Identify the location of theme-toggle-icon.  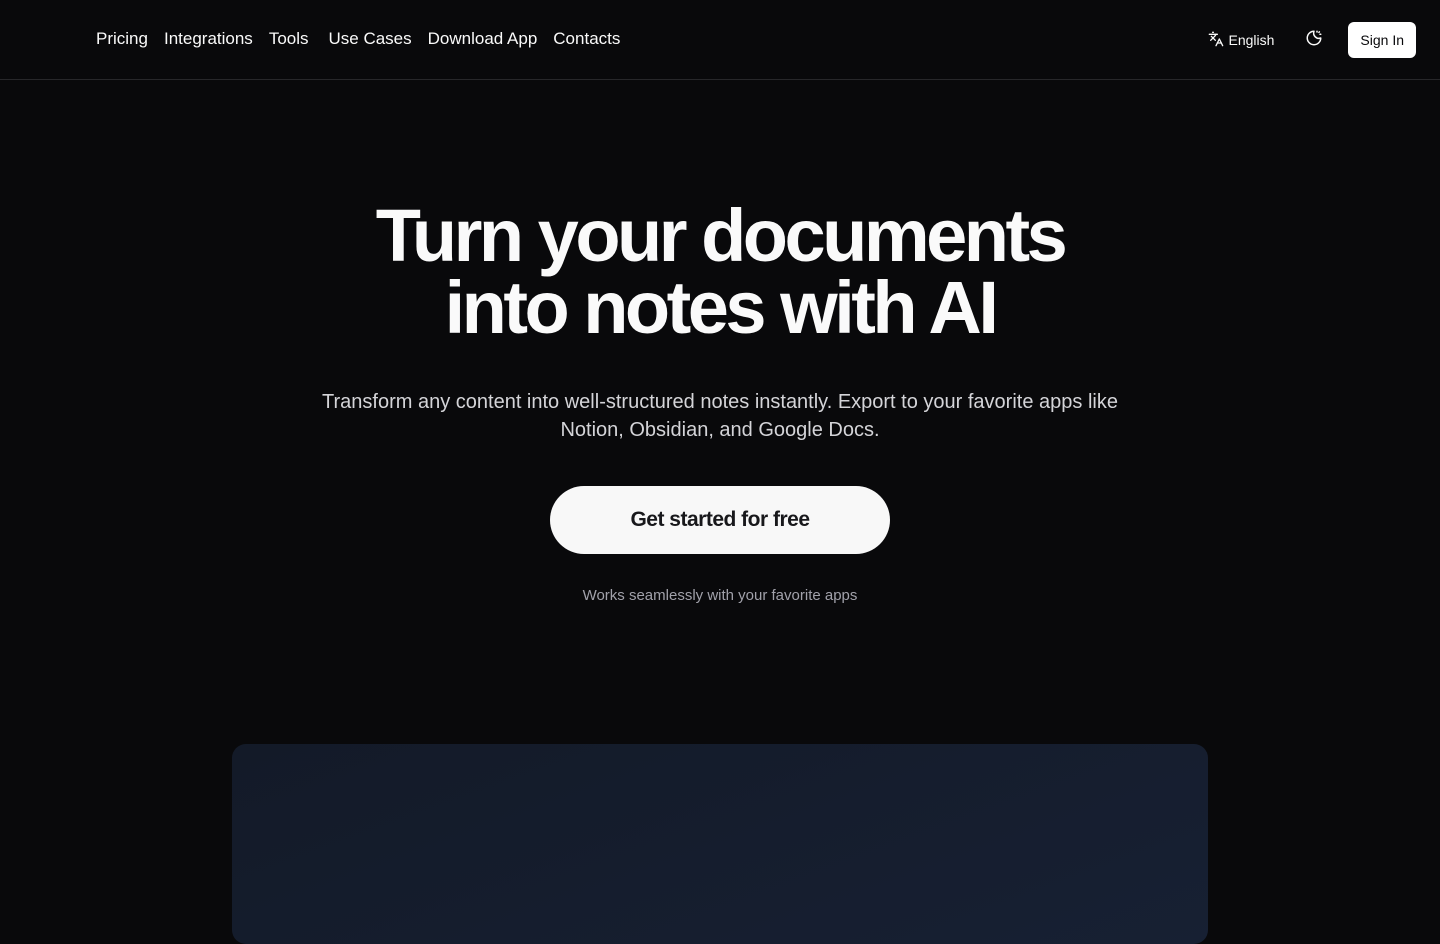
(1314, 40).